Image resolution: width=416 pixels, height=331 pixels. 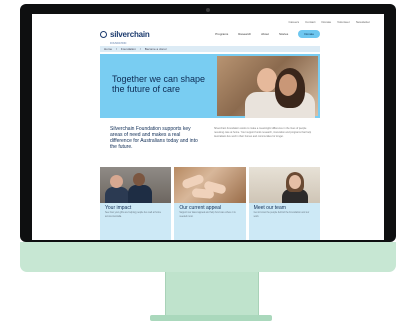 What do you see at coordinates (159, 84) in the screenshot?
I see `hero-title: Together we can shape the future of care` at bounding box center [159, 84].